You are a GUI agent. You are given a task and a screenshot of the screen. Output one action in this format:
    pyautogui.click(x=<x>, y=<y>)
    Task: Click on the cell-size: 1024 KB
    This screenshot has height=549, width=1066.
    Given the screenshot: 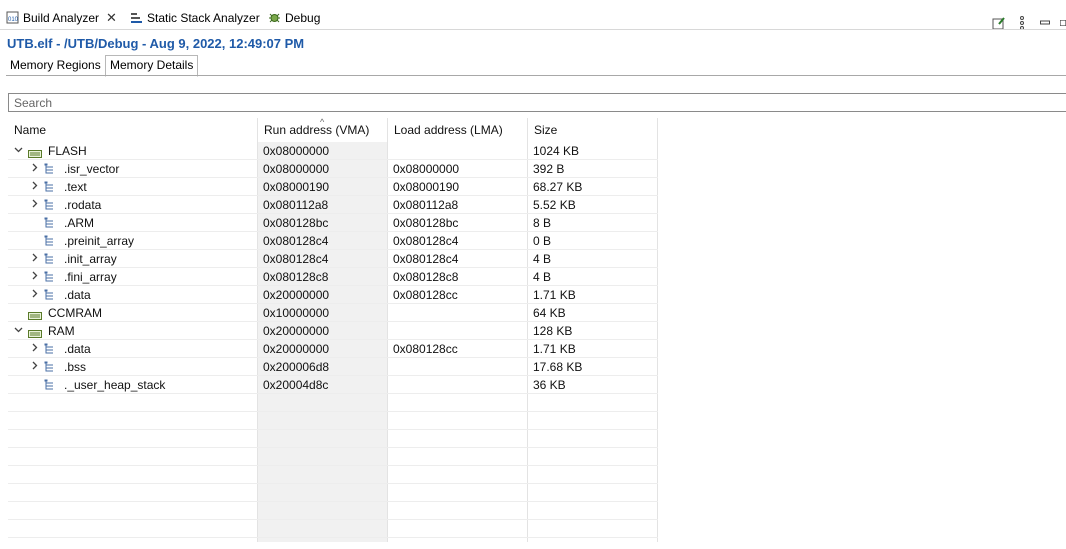 What is the action you would take?
    pyautogui.click(x=556, y=151)
    